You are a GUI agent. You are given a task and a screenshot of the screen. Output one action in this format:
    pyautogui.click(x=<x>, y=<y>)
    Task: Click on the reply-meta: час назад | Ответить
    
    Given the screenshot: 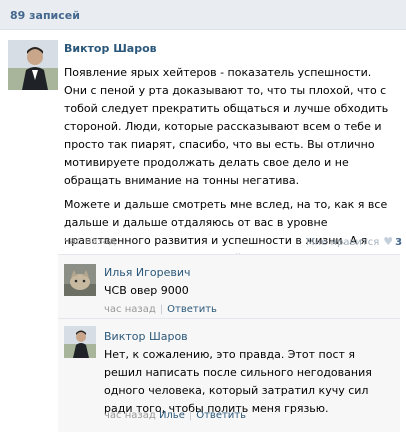 What is the action you would take?
    pyautogui.click(x=160, y=309)
    